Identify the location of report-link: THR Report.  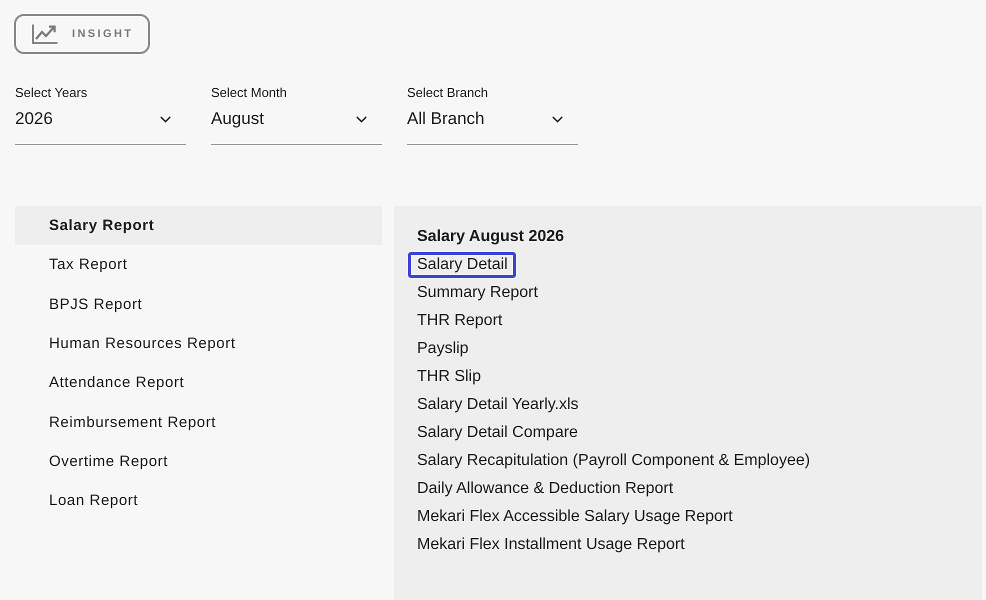
(459, 321).